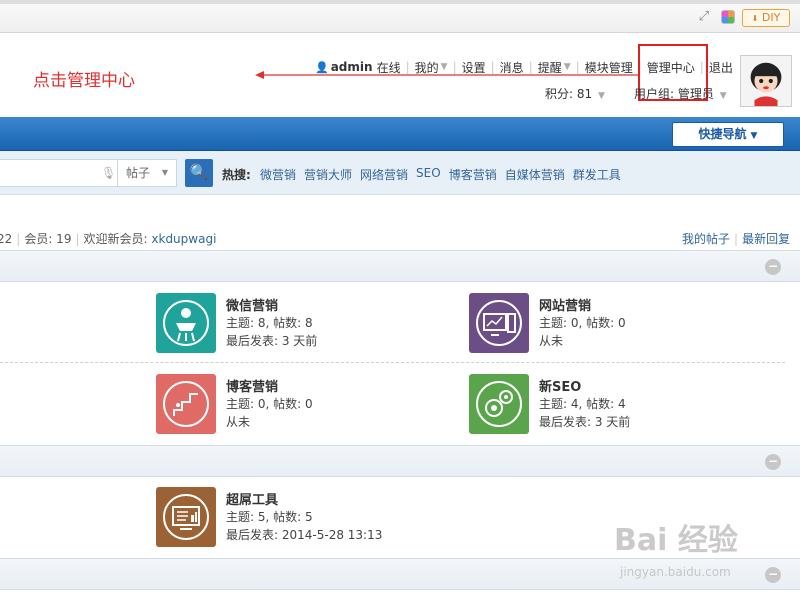 This screenshot has height=600, width=800. Describe the element at coordinates (252, 385) in the screenshot. I see `forum-title: 博客营销` at that location.